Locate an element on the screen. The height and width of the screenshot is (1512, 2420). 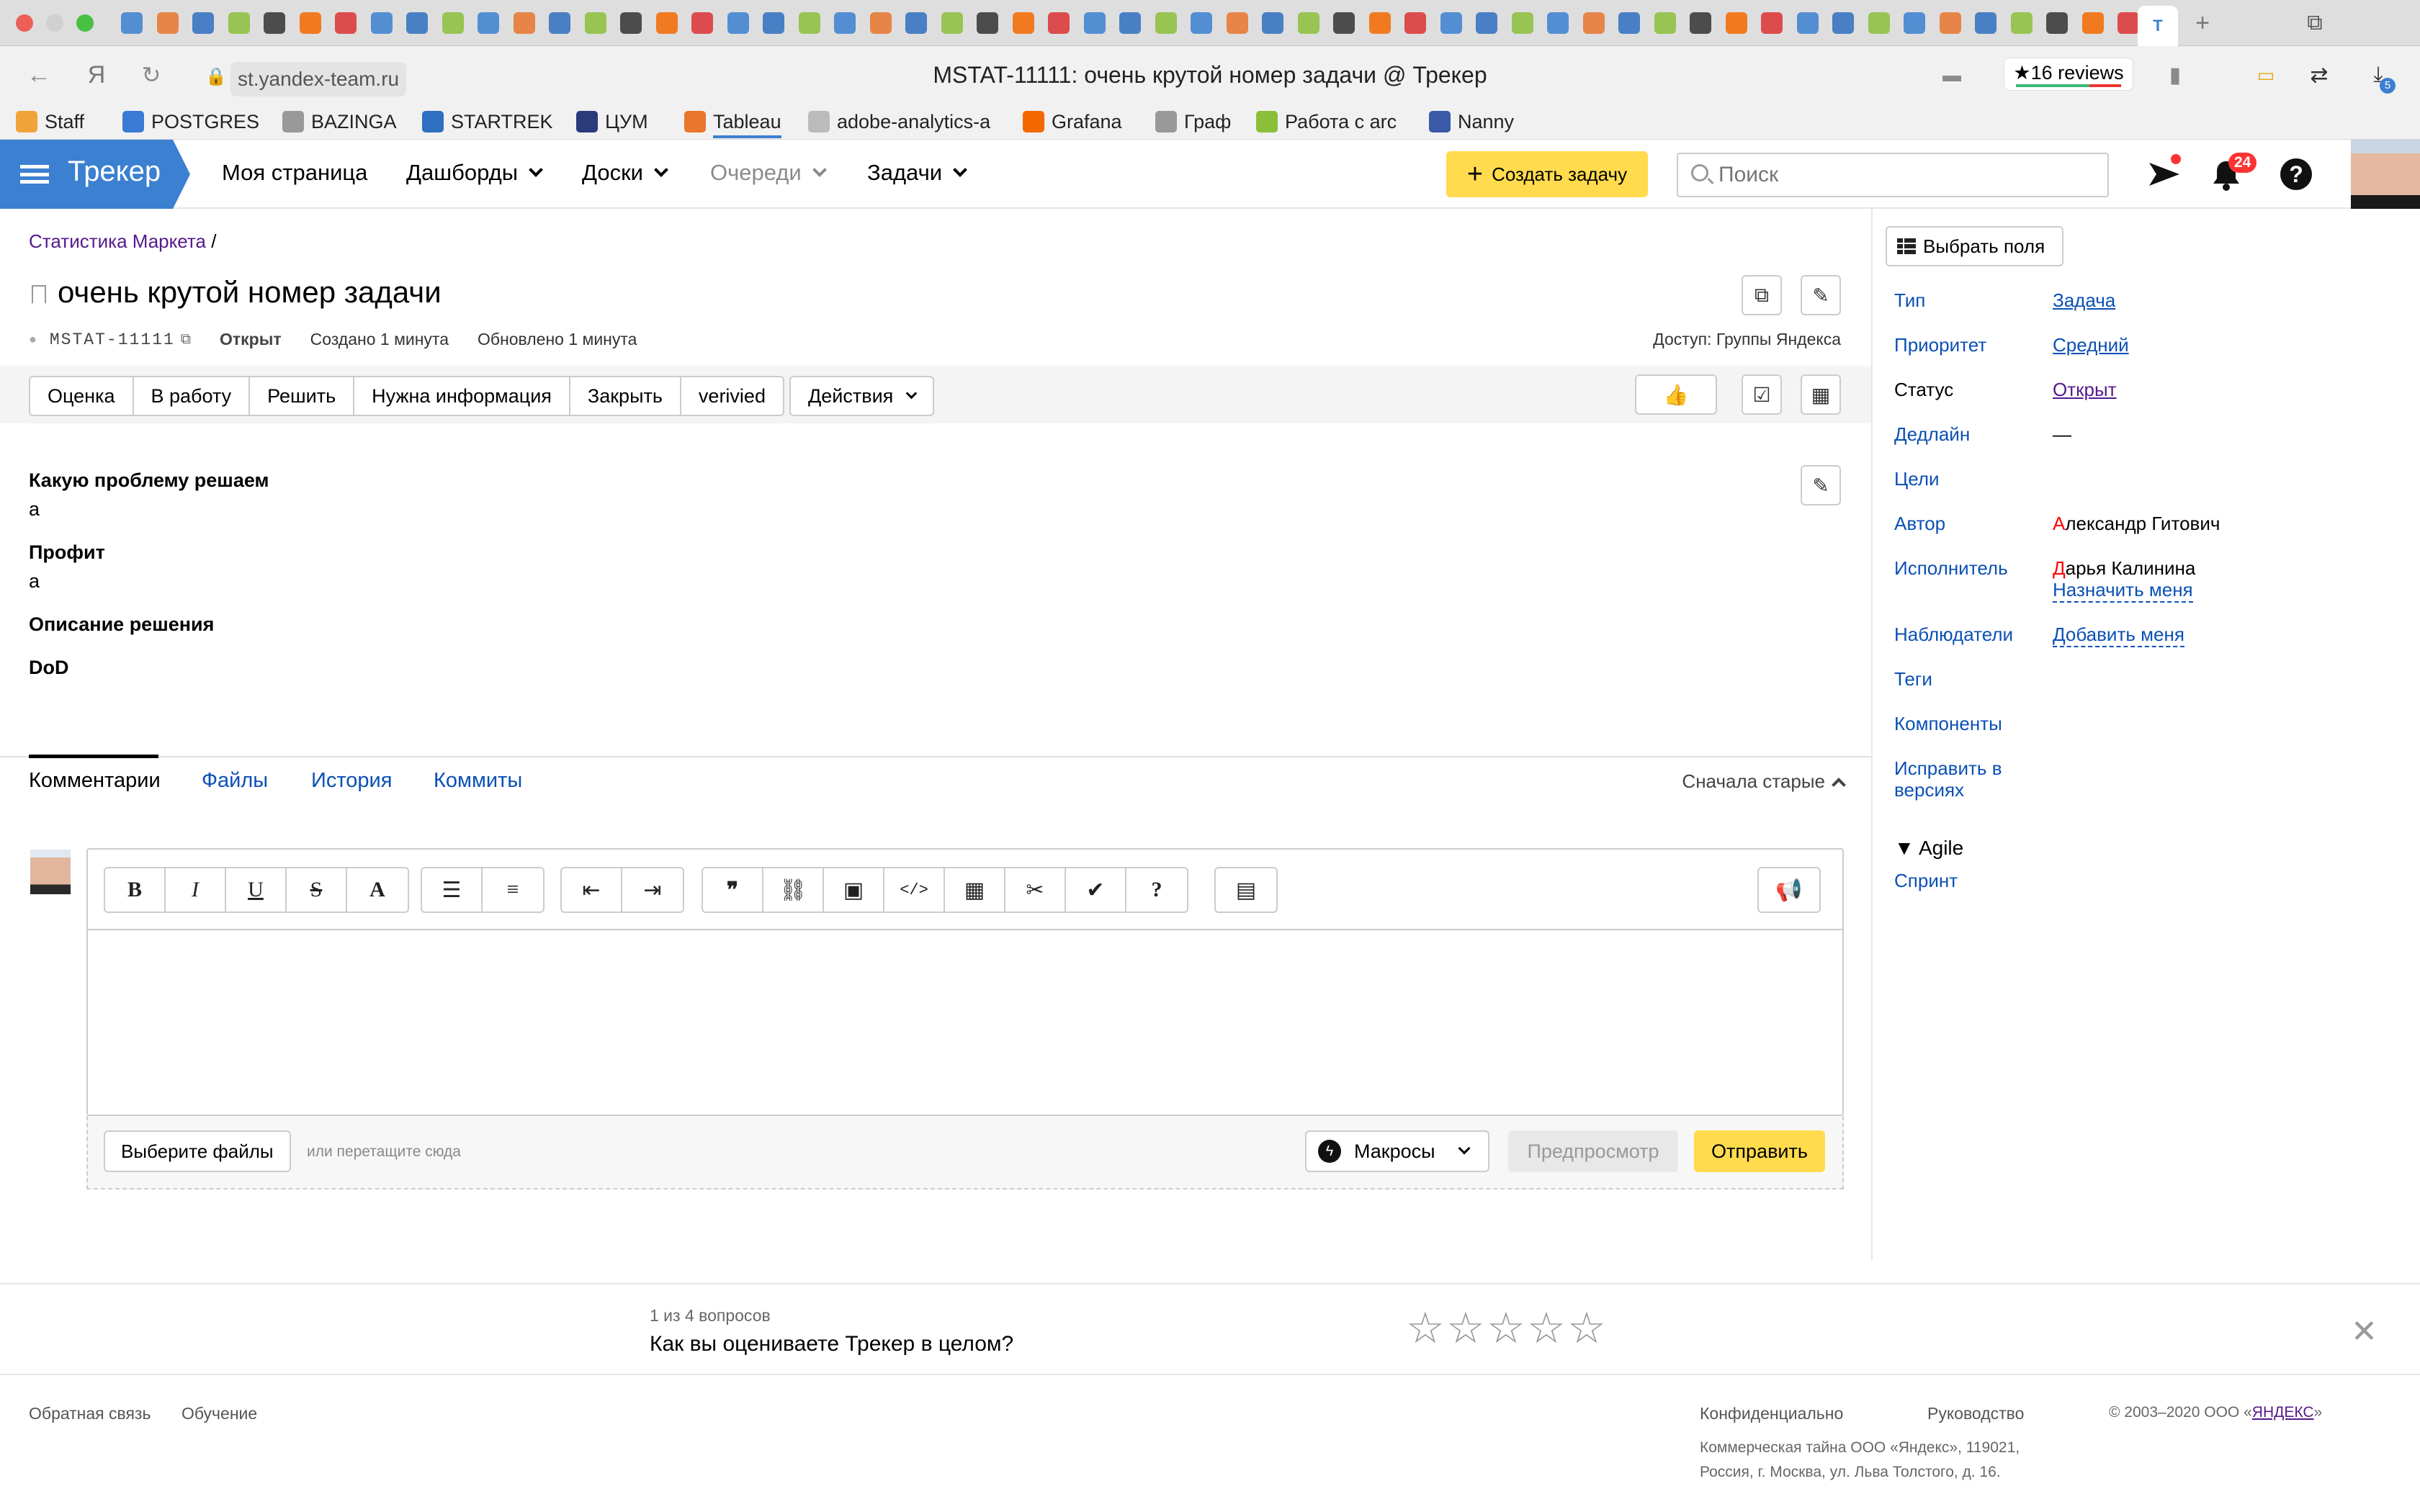
bookmark-item: Tableau is located at coordinates (732, 123).